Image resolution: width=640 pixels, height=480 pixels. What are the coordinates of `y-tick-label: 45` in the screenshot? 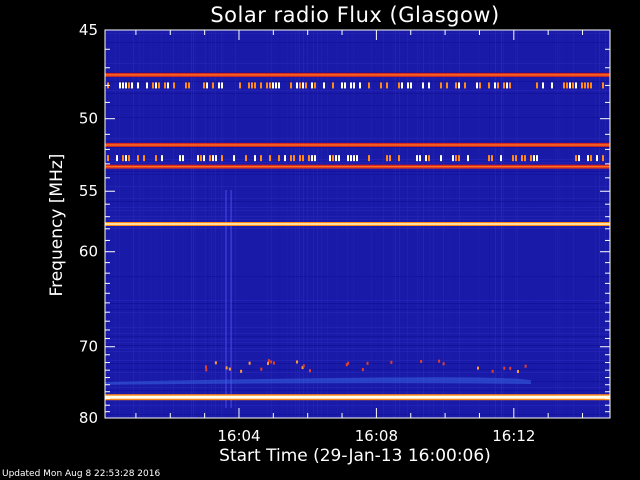 It's located at (88, 30).